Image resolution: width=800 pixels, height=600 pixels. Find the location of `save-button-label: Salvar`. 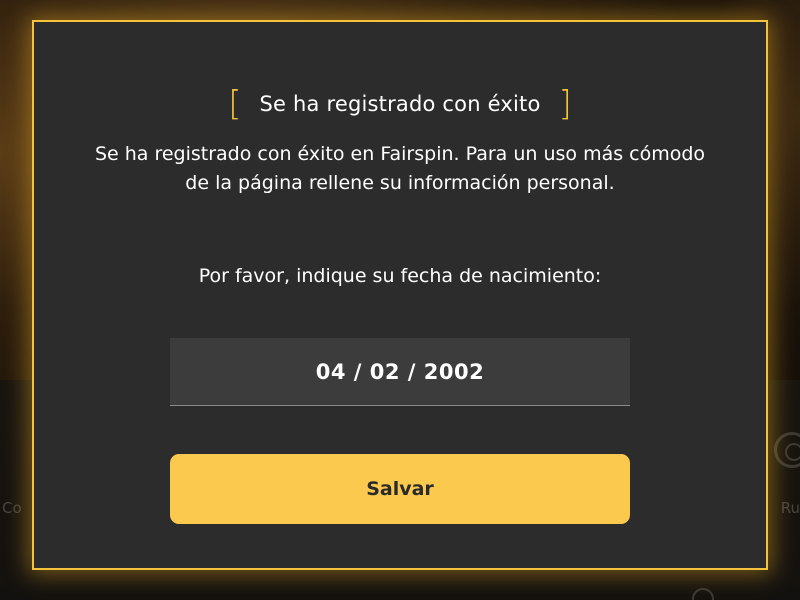

save-button-label: Salvar is located at coordinates (400, 489).